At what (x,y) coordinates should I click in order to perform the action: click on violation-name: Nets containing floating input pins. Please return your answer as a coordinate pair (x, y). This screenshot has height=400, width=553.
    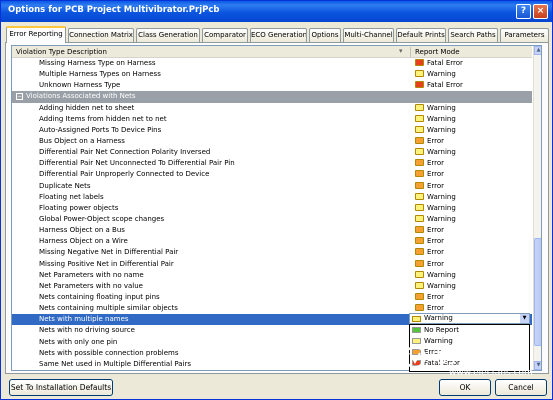
    Looking at the image, I should click on (99, 296).